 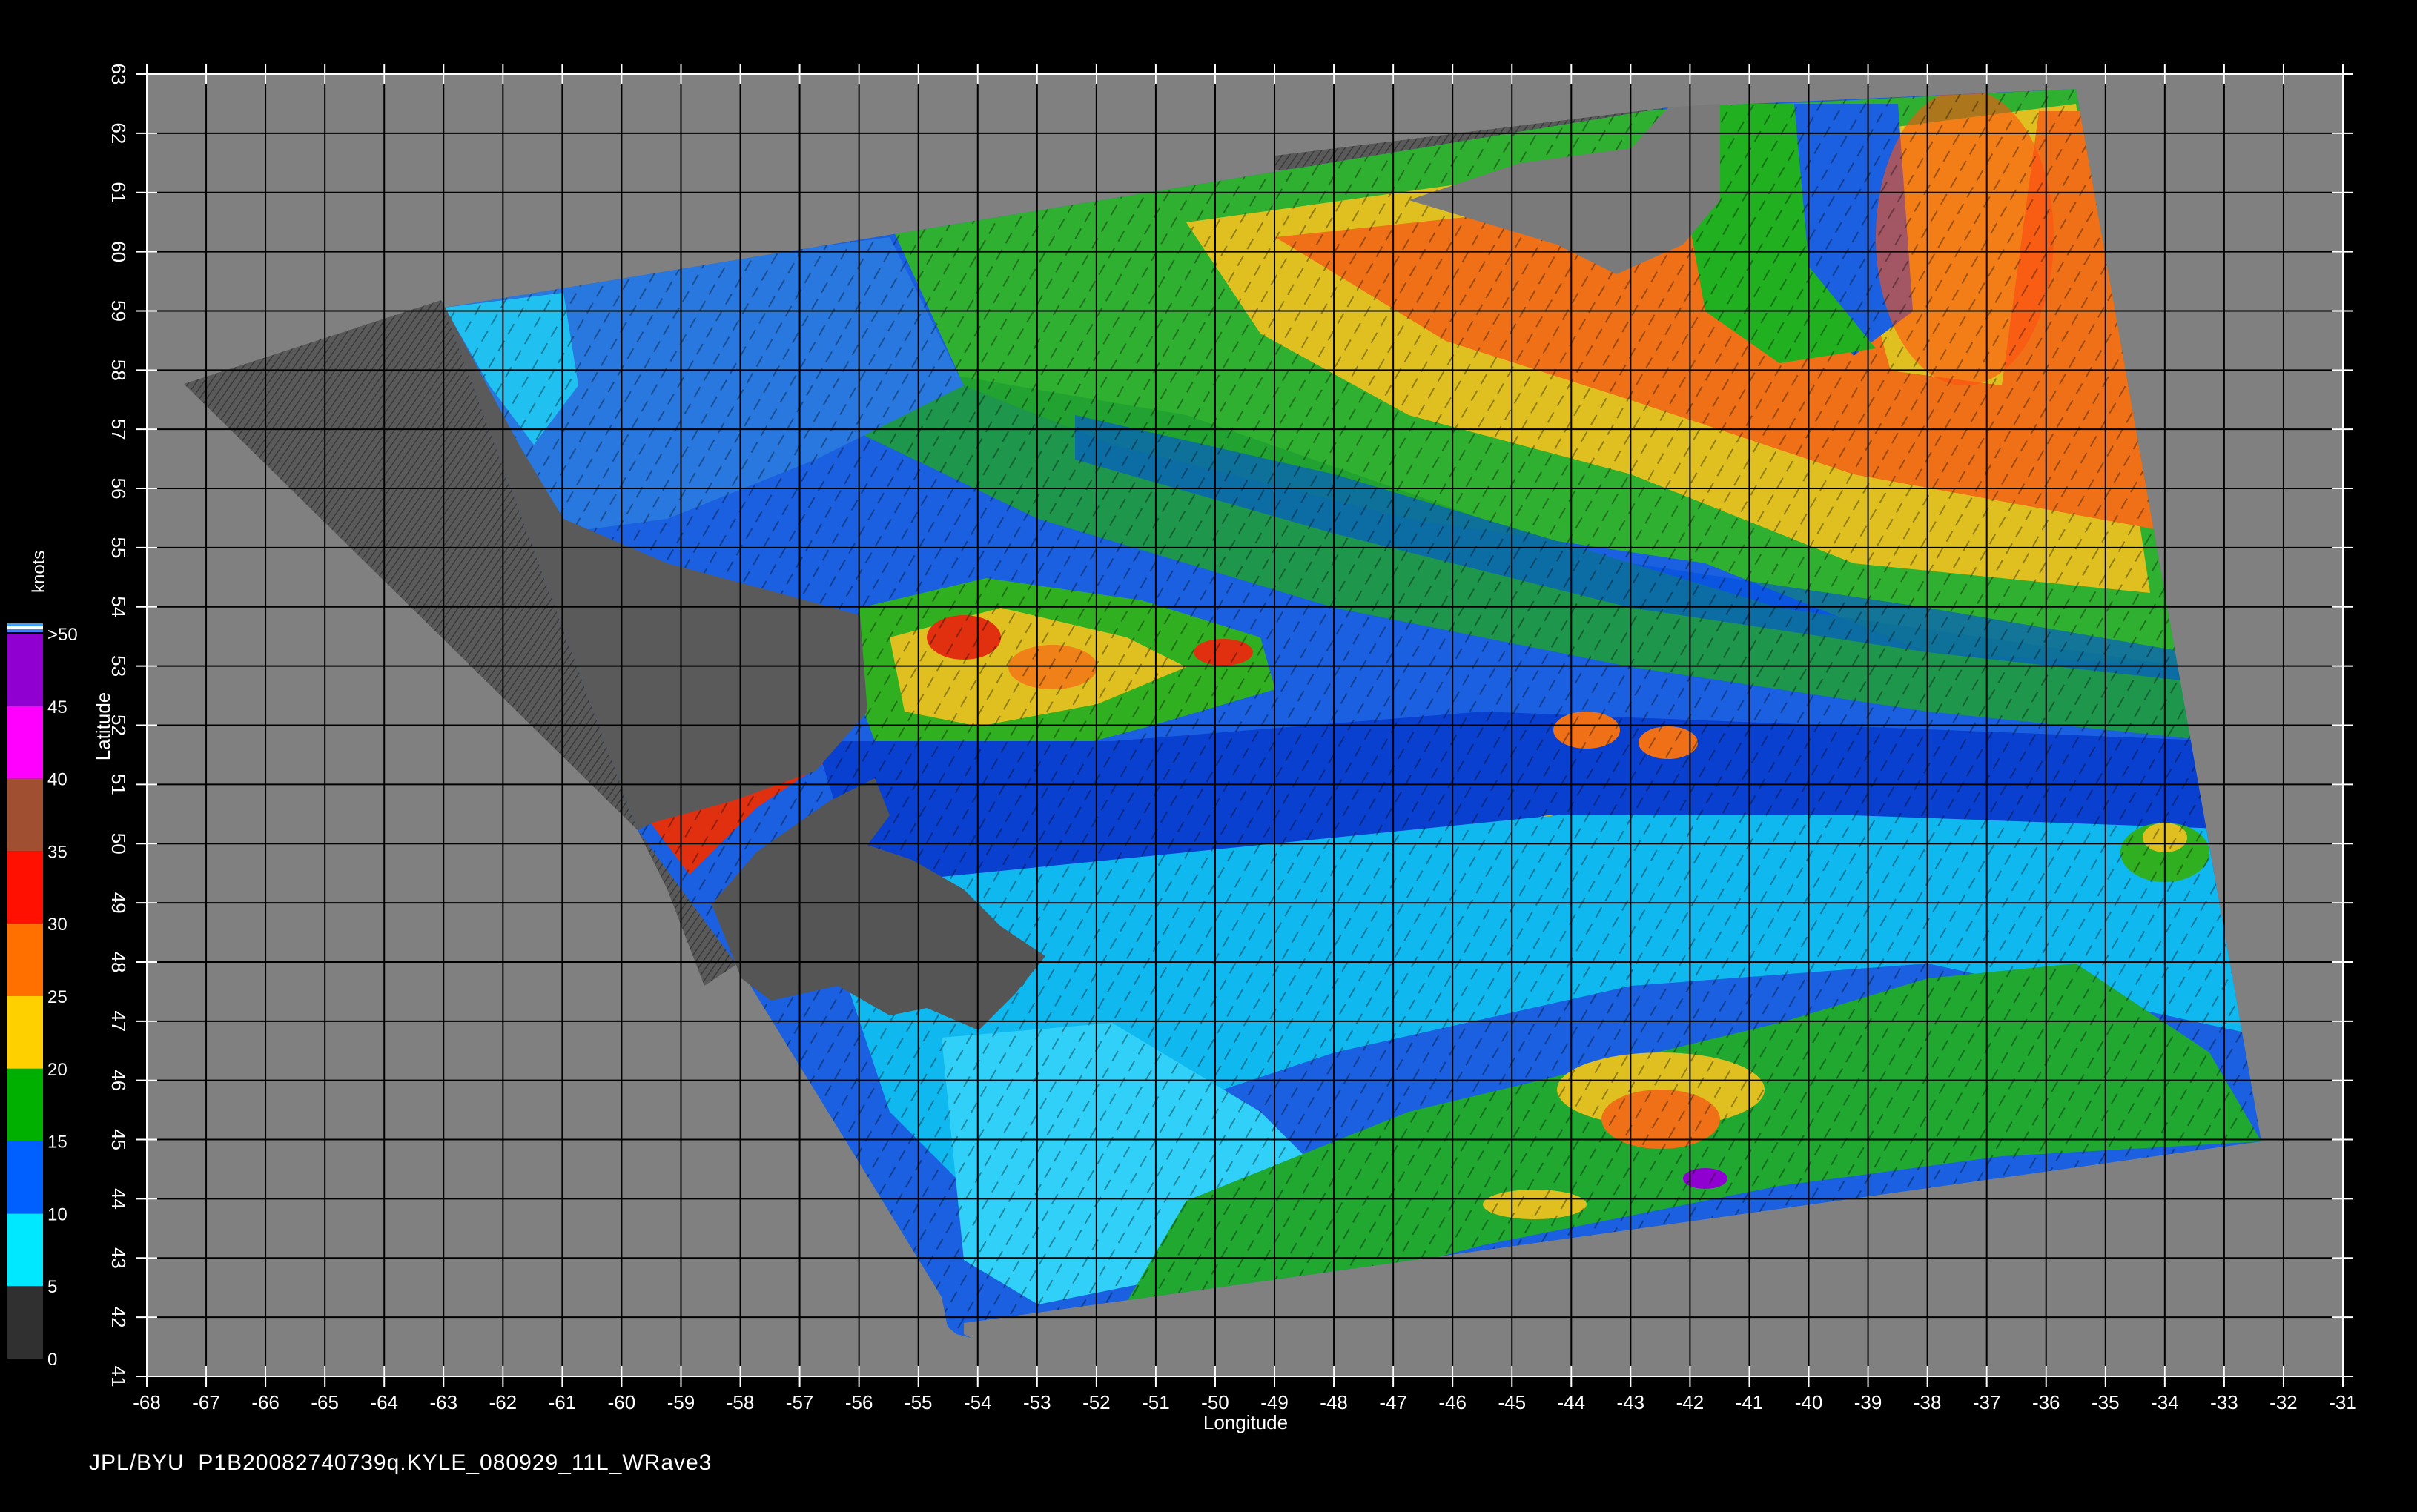 What do you see at coordinates (57, 852) in the screenshot?
I see `colorbar-label: 35` at bounding box center [57, 852].